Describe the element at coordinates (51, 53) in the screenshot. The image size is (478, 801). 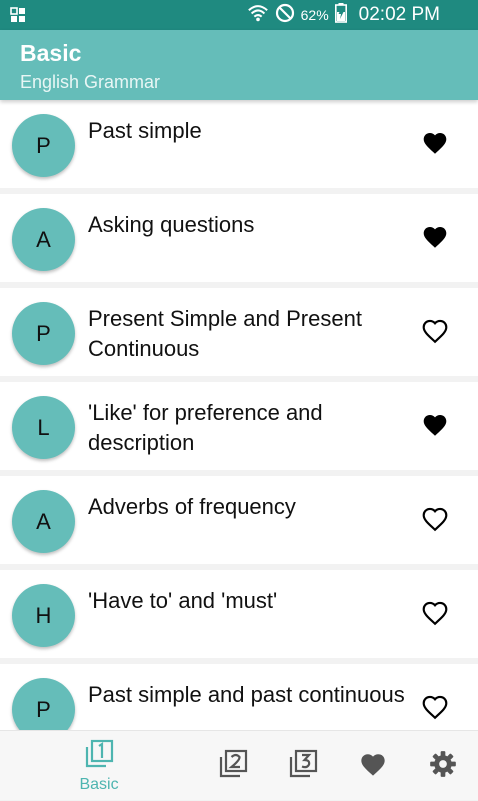
I see `page-title: Basic` at that location.